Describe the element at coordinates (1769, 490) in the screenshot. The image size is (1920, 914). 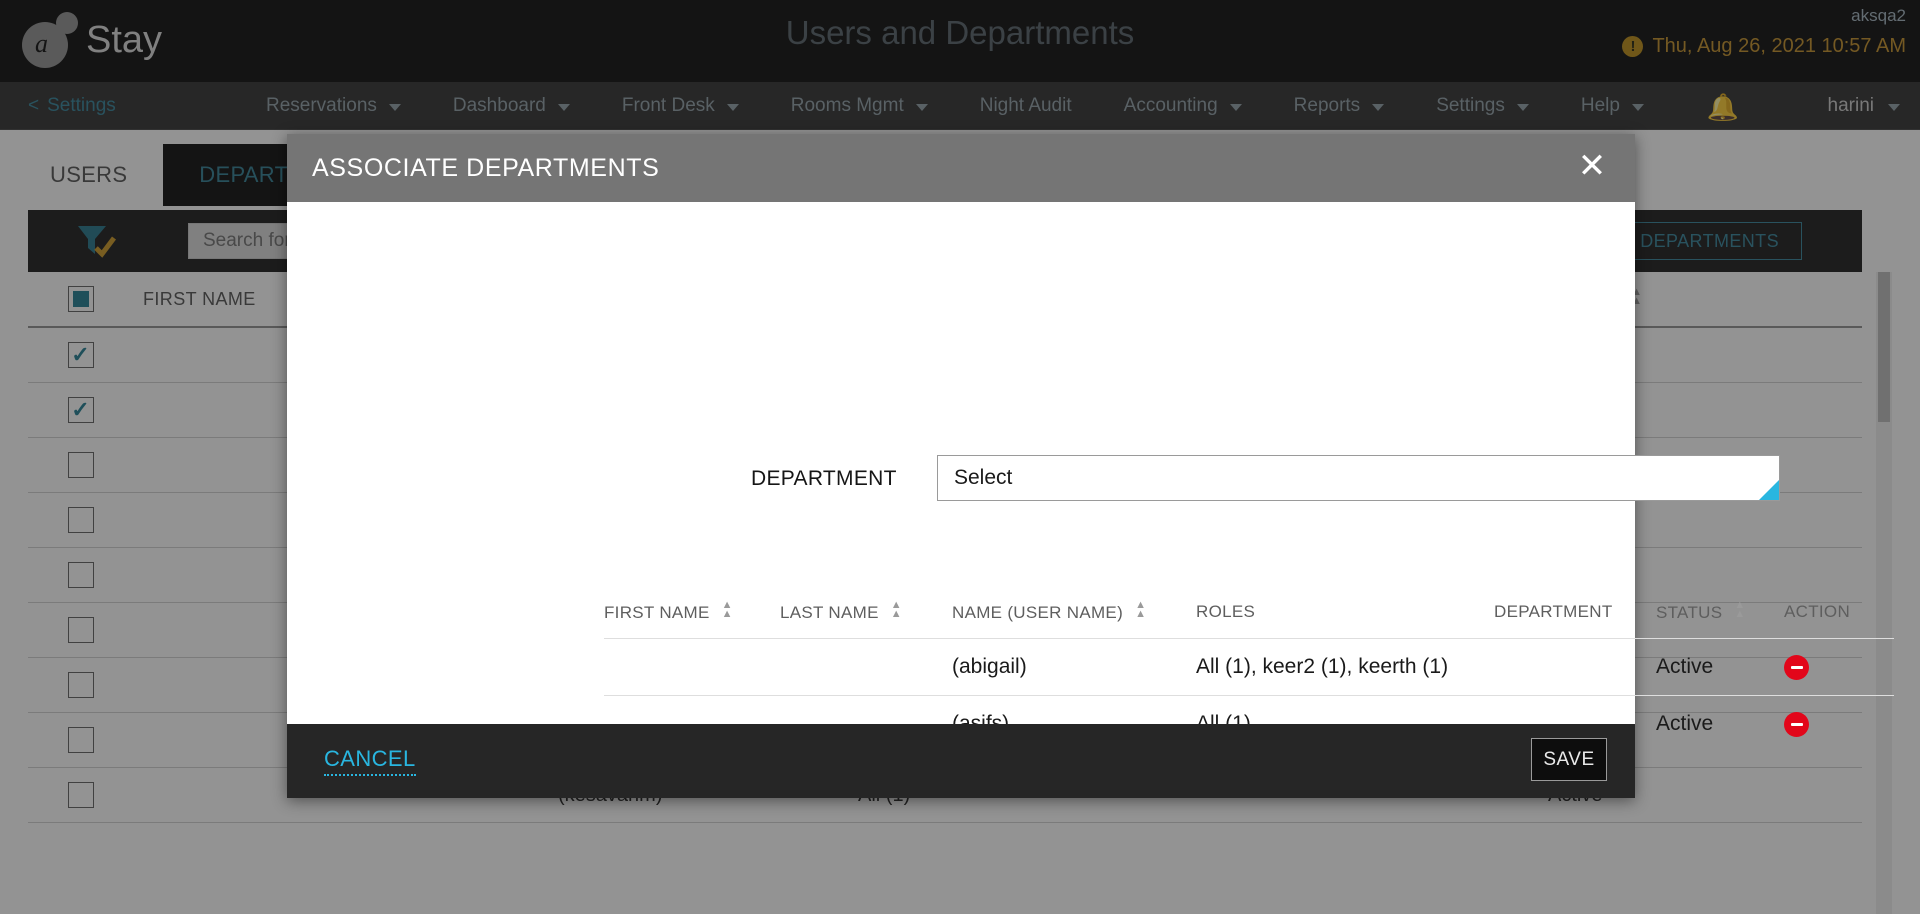
I see `dropdown-triangle-icon` at that location.